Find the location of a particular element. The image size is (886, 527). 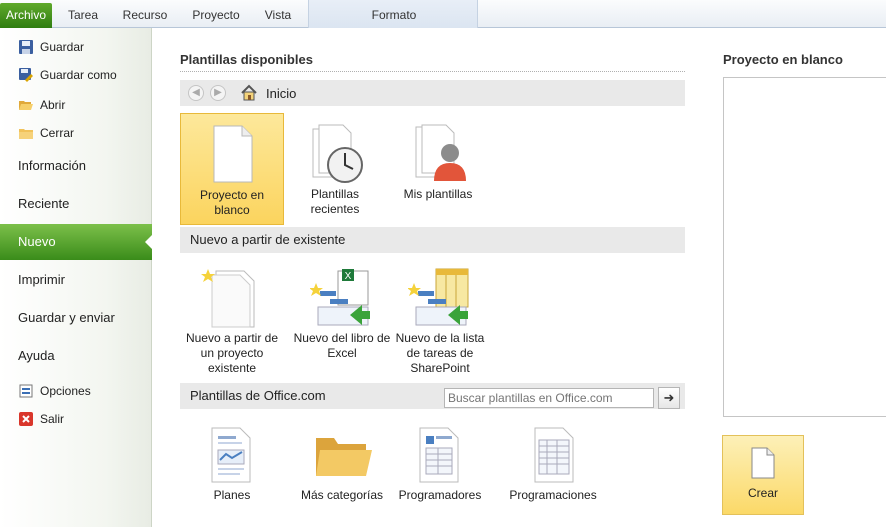

sidebar-item-guardar-y-enviar: Guardar y enviar is located at coordinates (76, 318).